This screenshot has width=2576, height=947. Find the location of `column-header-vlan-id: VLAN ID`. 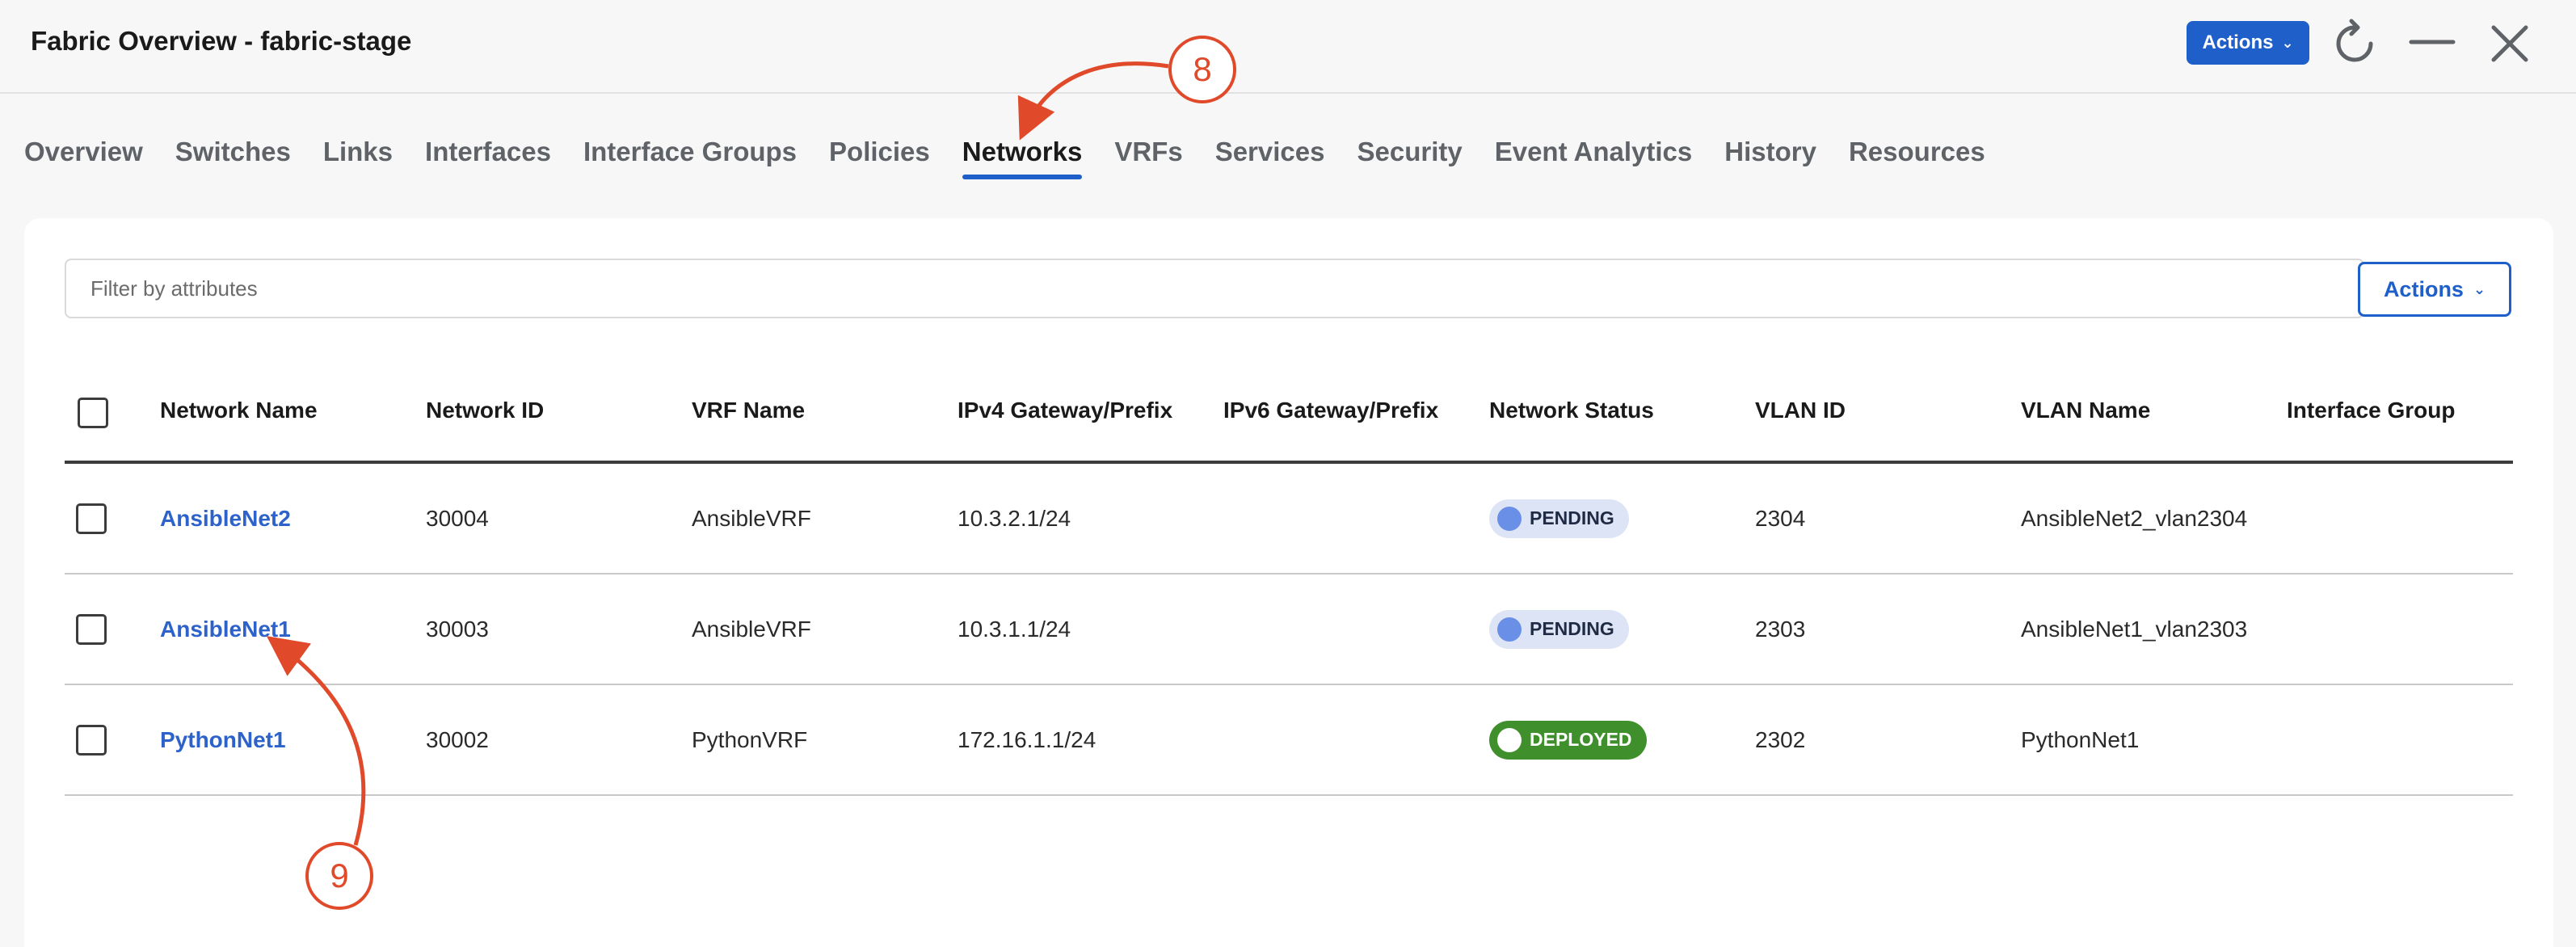

column-header-vlan-id: VLAN ID is located at coordinates (1800, 410).